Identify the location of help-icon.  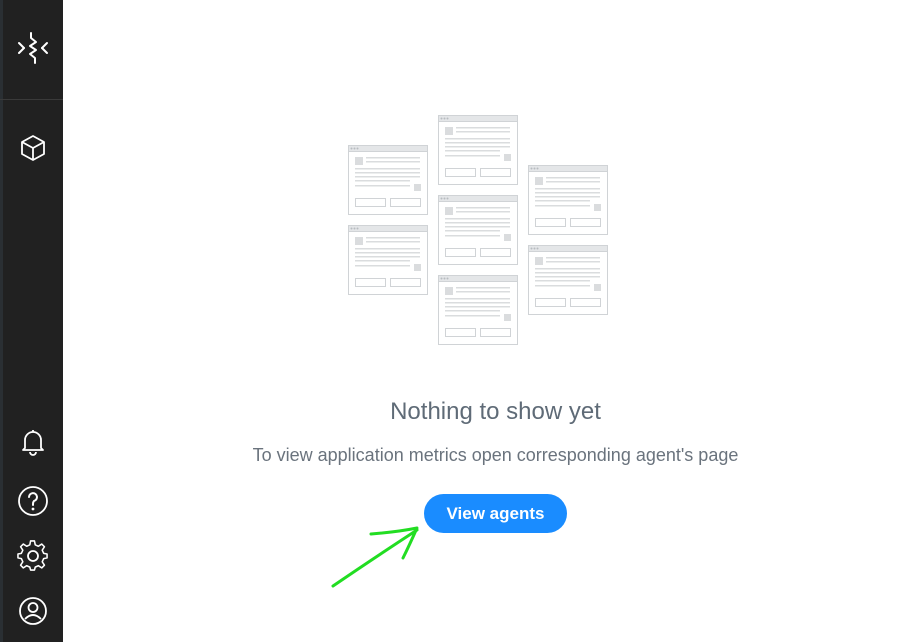
(33, 501).